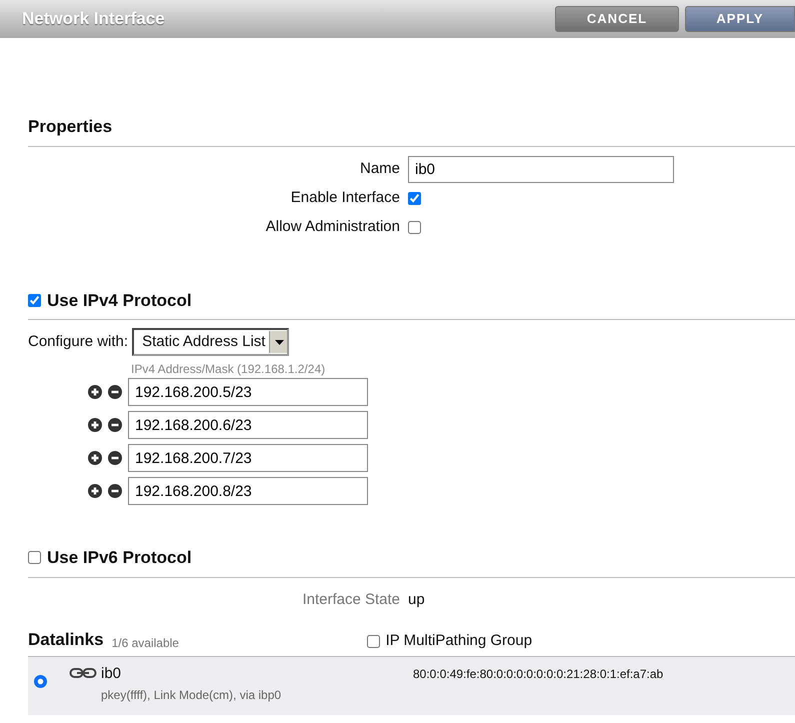 The height and width of the screenshot is (723, 795). Describe the element at coordinates (248, 425) in the screenshot. I see `address-field: 192.168.200.6/23` at that location.